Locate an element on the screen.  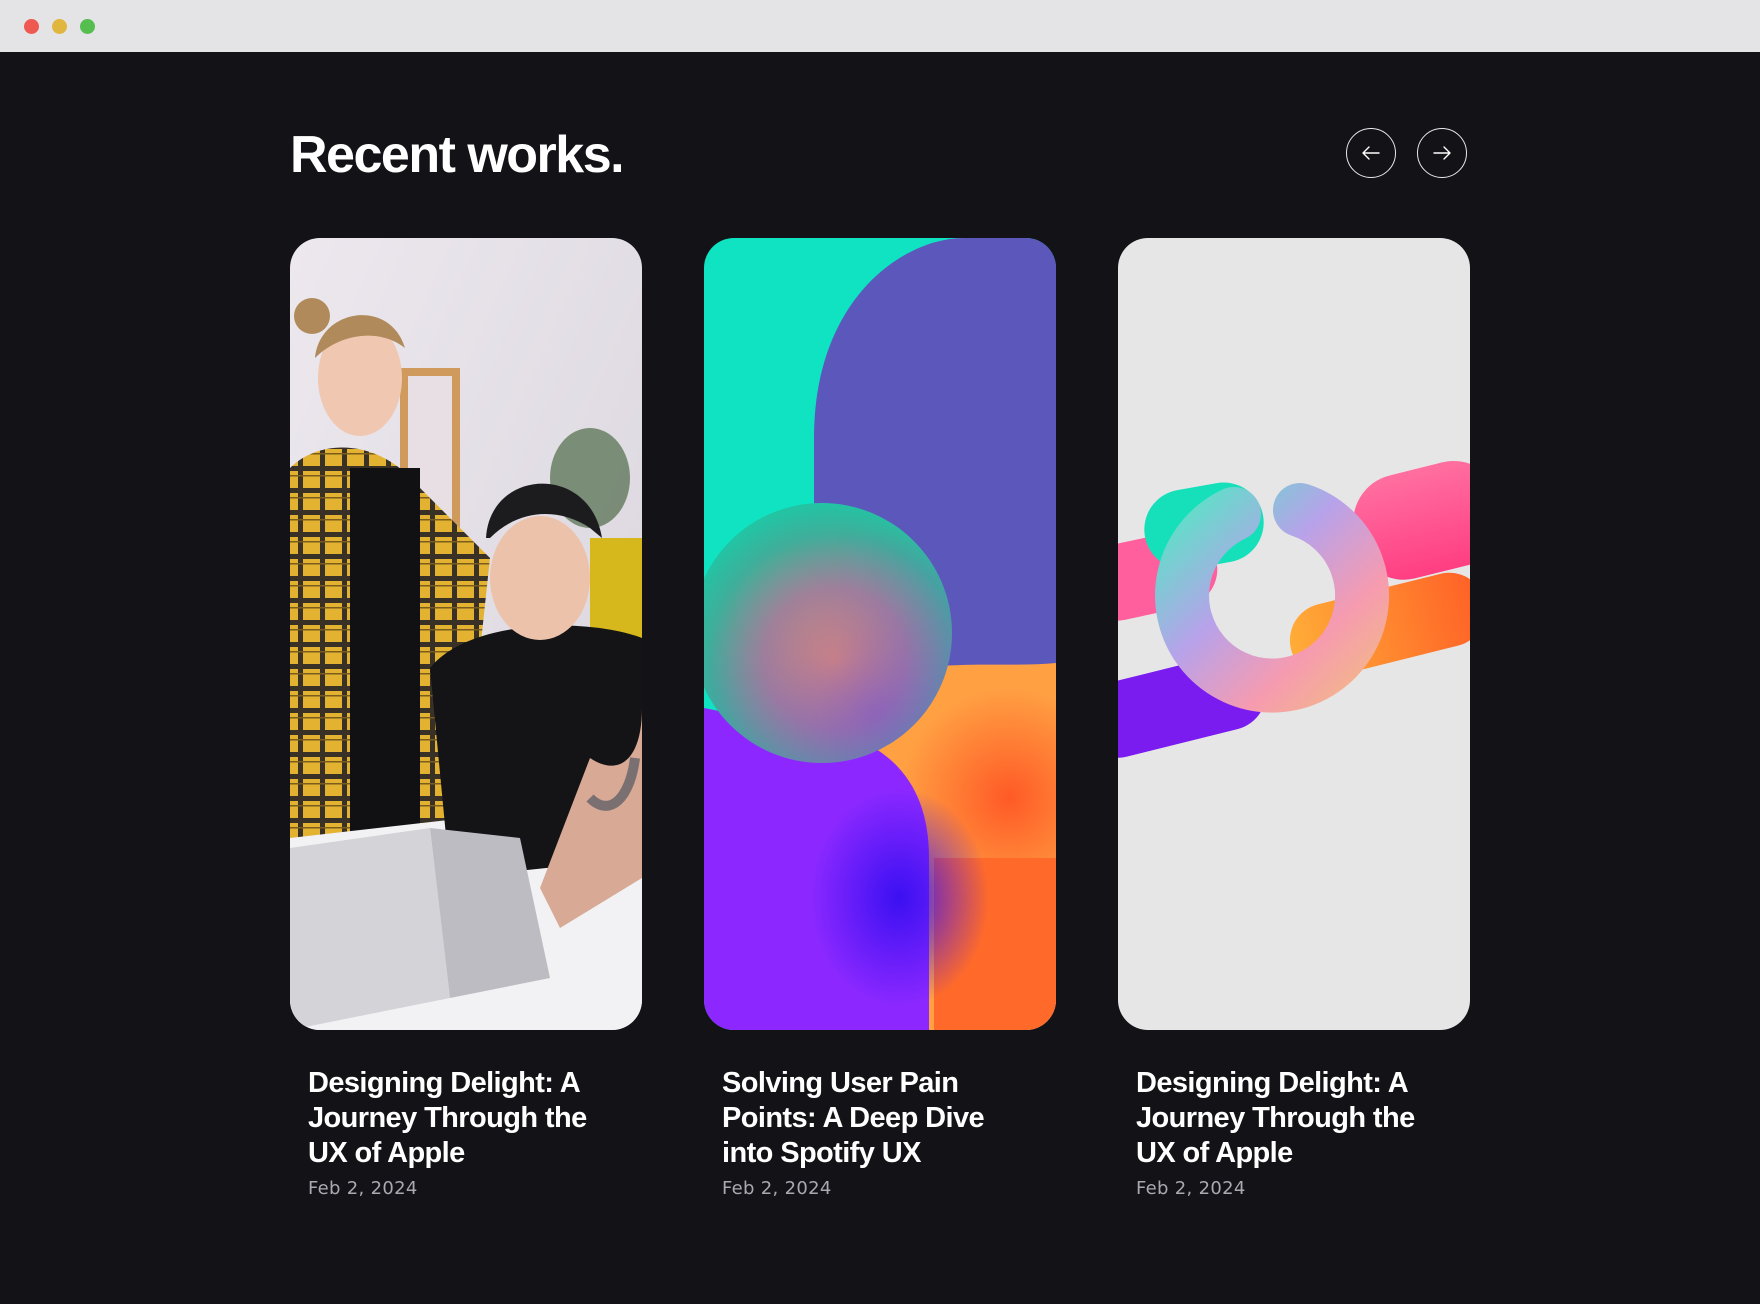
work-card-image-photo is located at coordinates (466, 634).